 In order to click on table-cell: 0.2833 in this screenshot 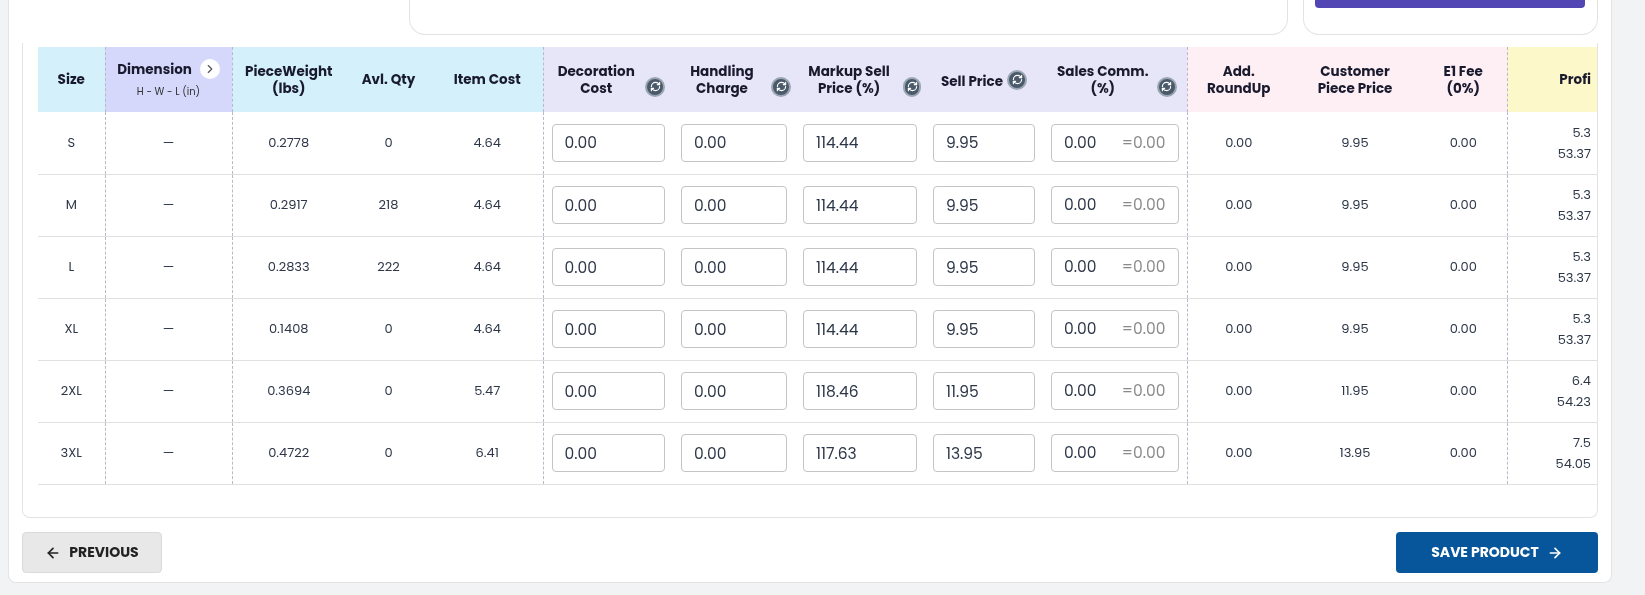, I will do `click(288, 267)`.